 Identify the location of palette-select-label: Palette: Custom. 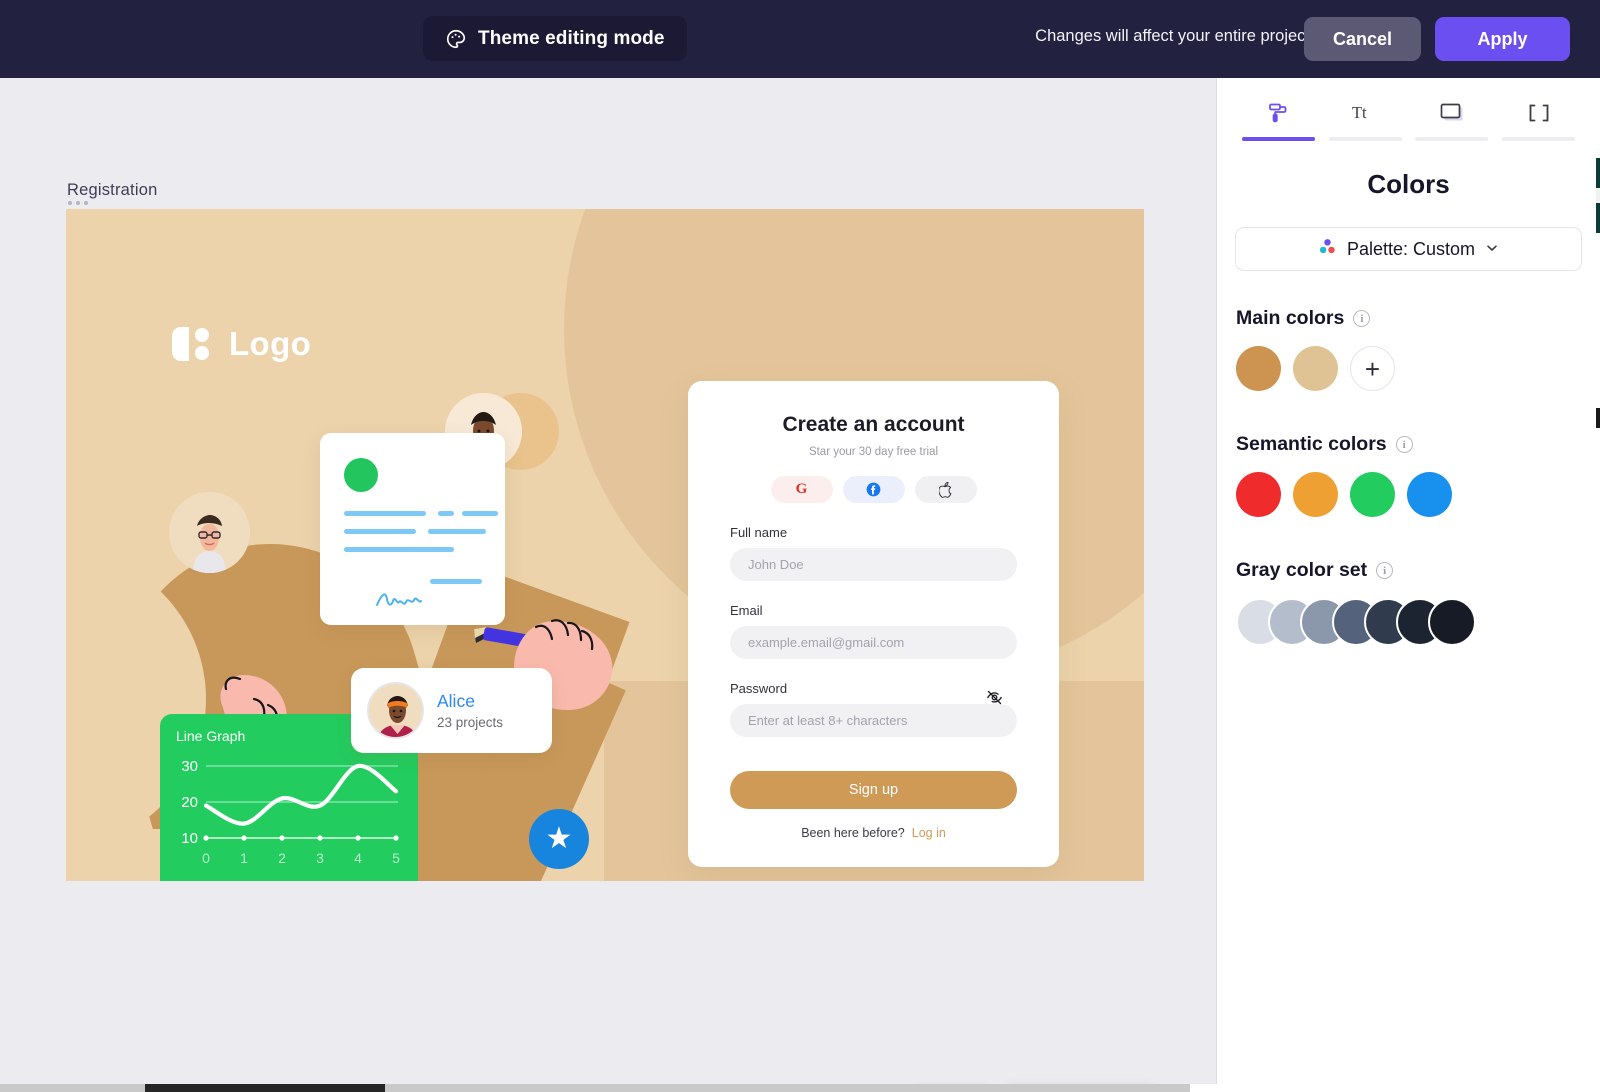
(1411, 248).